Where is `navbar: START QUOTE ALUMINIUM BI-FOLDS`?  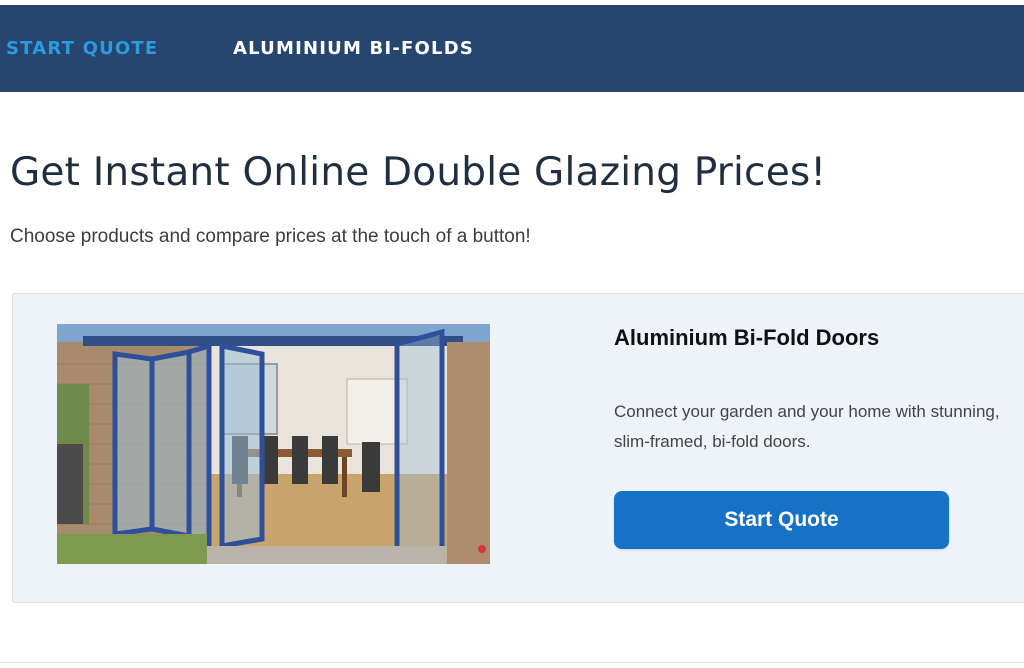 navbar: START QUOTE ALUMINIUM BI-FOLDS is located at coordinates (512, 48).